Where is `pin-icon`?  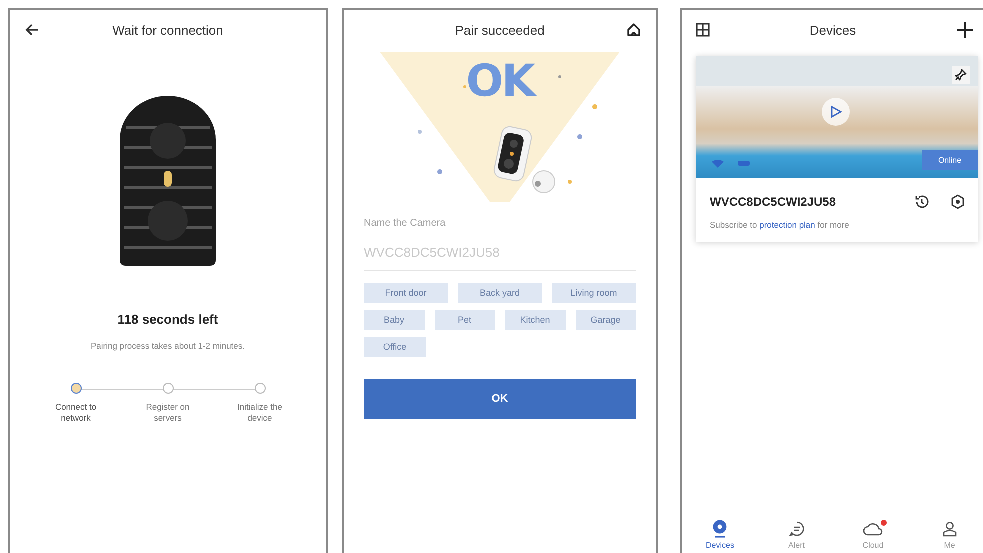 pin-icon is located at coordinates (961, 75).